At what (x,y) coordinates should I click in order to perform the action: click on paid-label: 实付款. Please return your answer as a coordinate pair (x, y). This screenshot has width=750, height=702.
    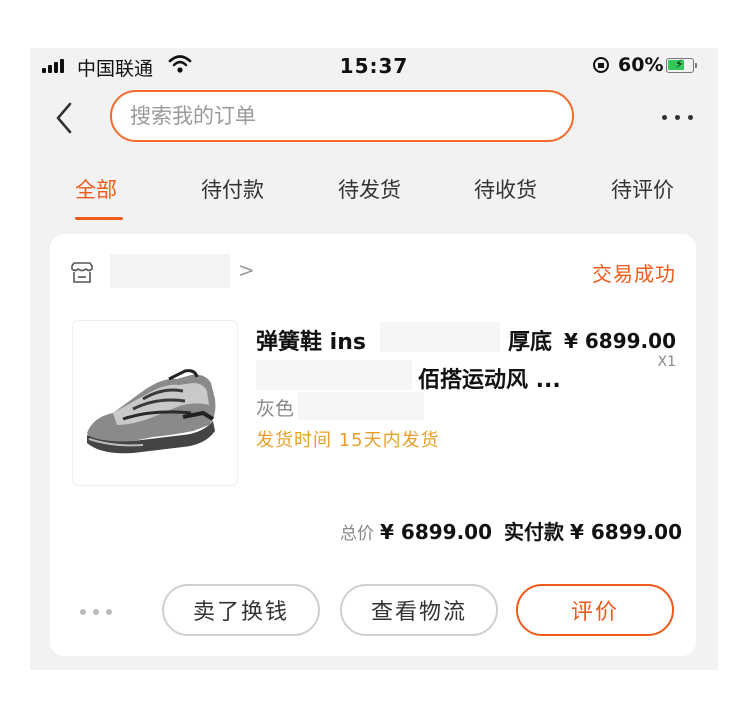
    Looking at the image, I should click on (534, 532).